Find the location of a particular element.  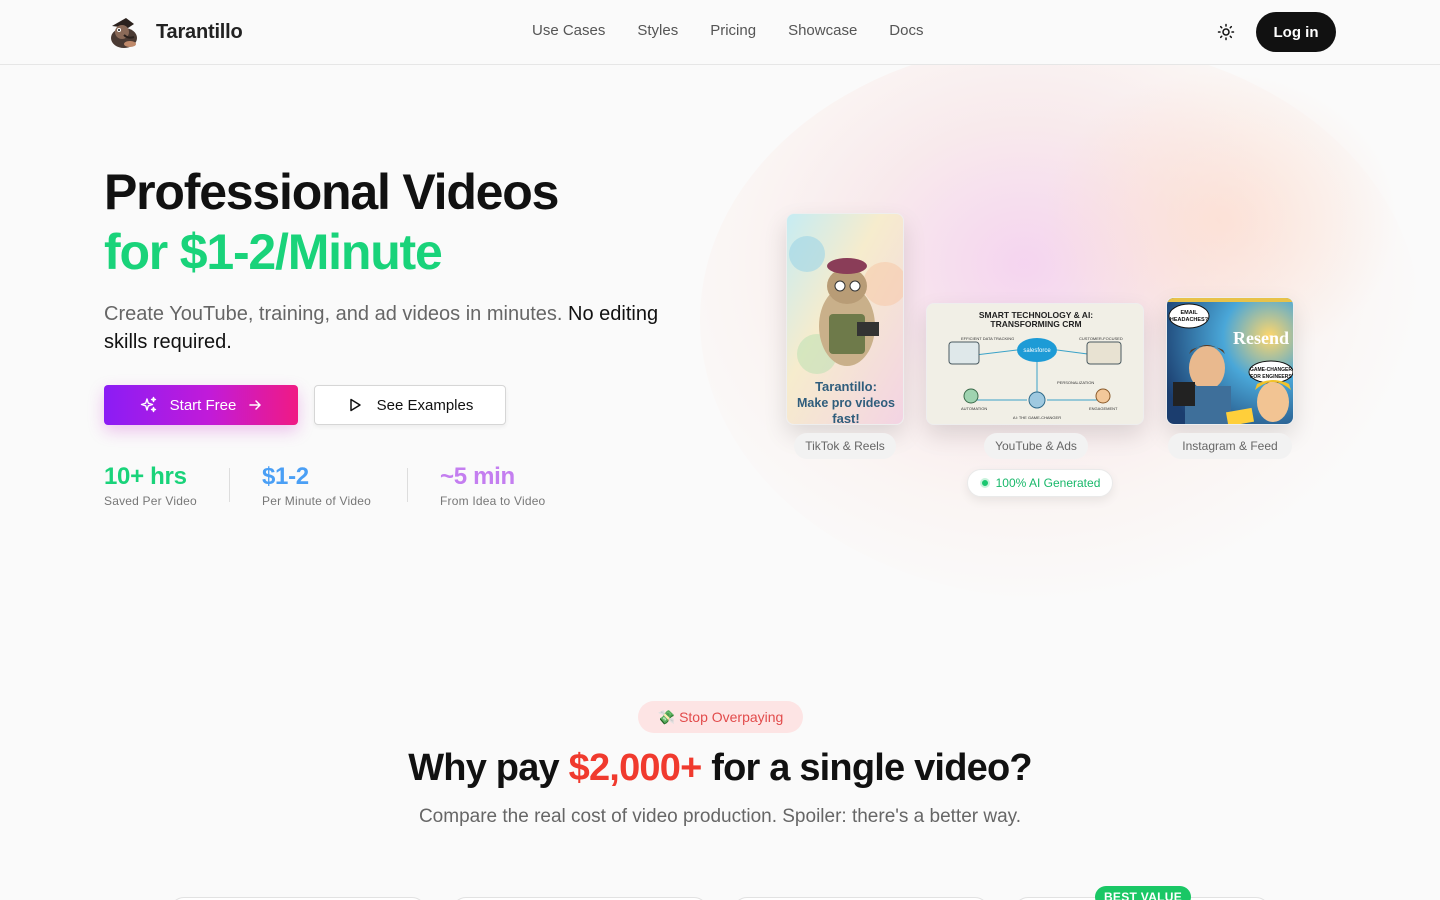

see-examples-button: See Examples is located at coordinates (410, 405).